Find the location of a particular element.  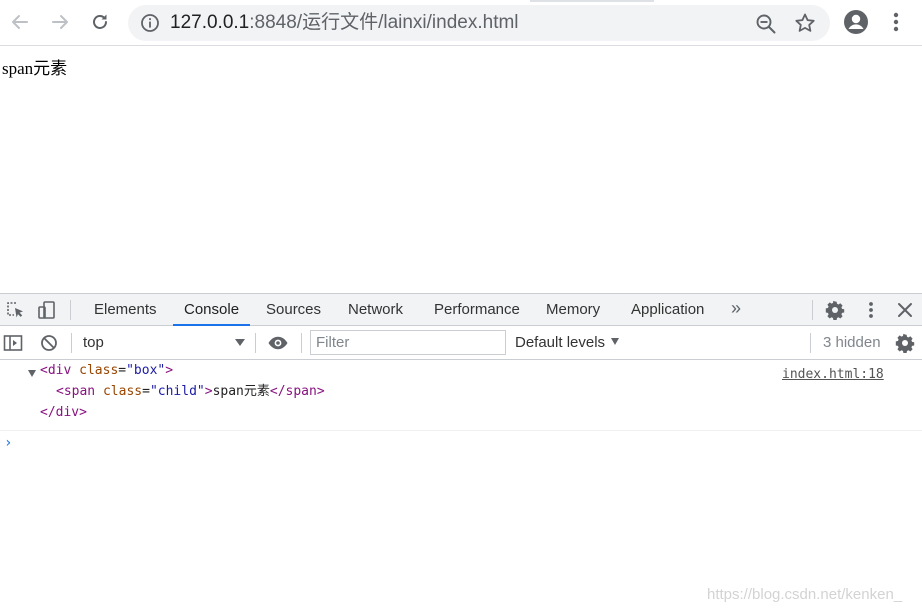

arrow-right-icon is located at coordinates (60, 22).